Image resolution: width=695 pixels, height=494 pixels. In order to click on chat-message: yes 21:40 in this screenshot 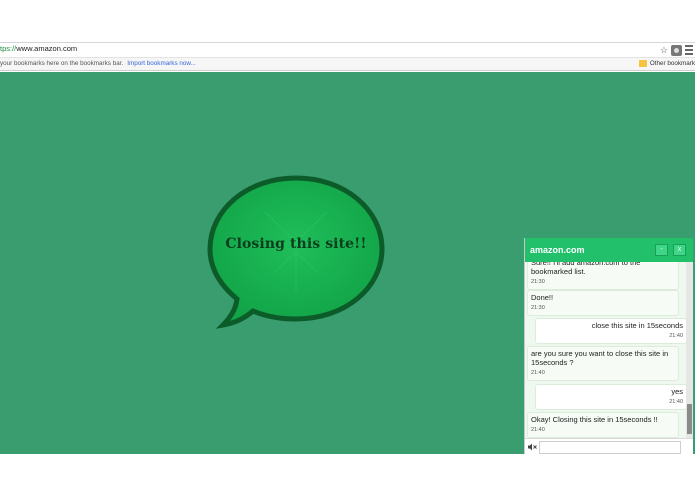, I will do `click(611, 397)`.